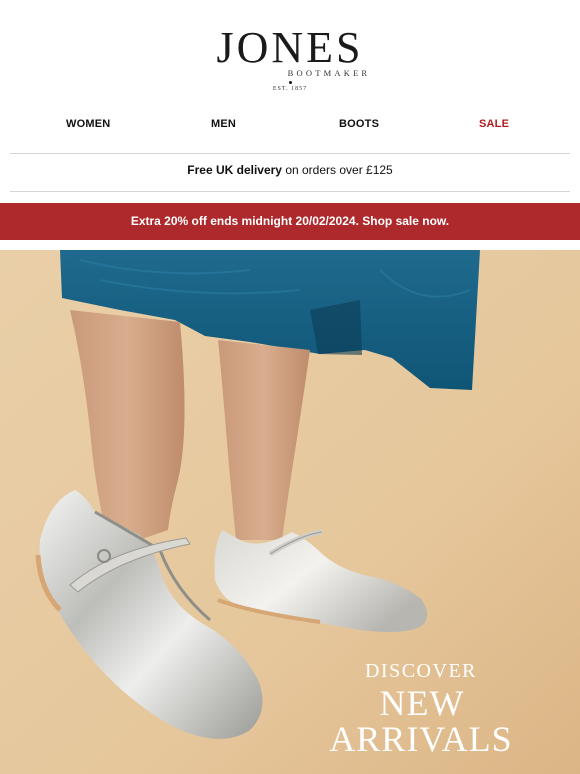  Describe the element at coordinates (290, 153) in the screenshot. I see `divider-top` at that location.